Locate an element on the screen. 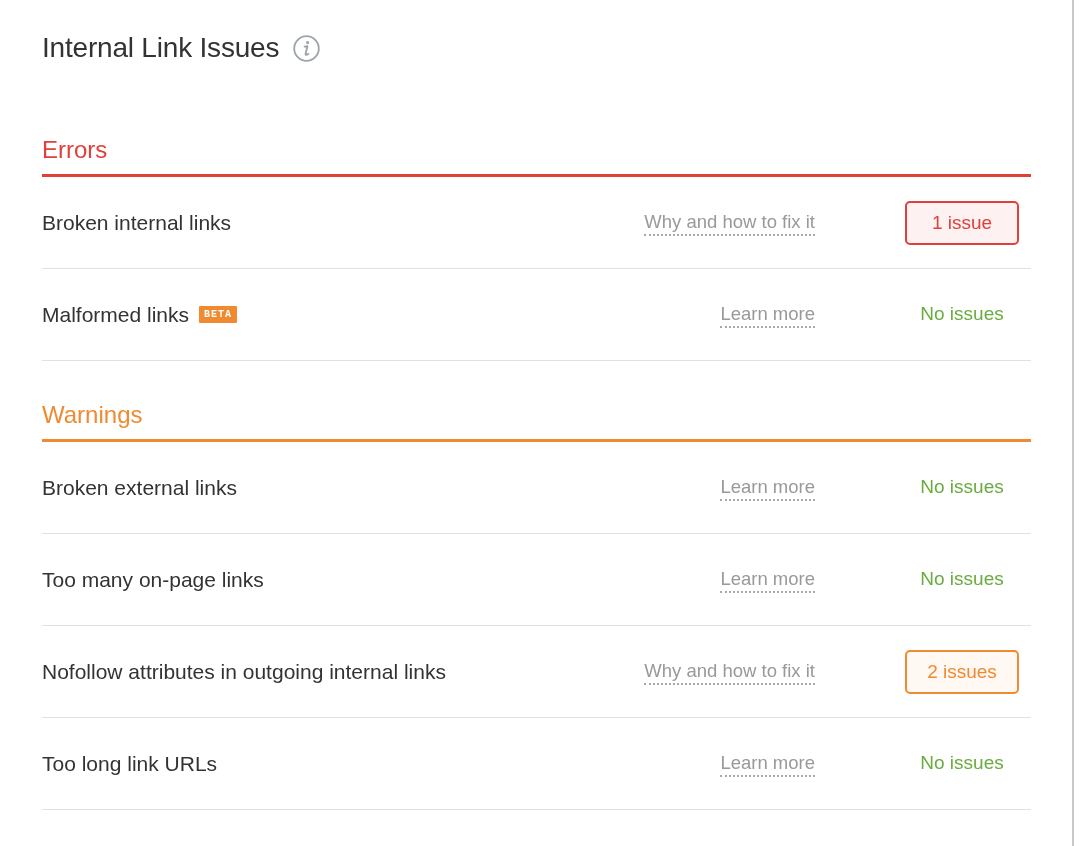  issues-count-button: 1 issue is located at coordinates (962, 222).